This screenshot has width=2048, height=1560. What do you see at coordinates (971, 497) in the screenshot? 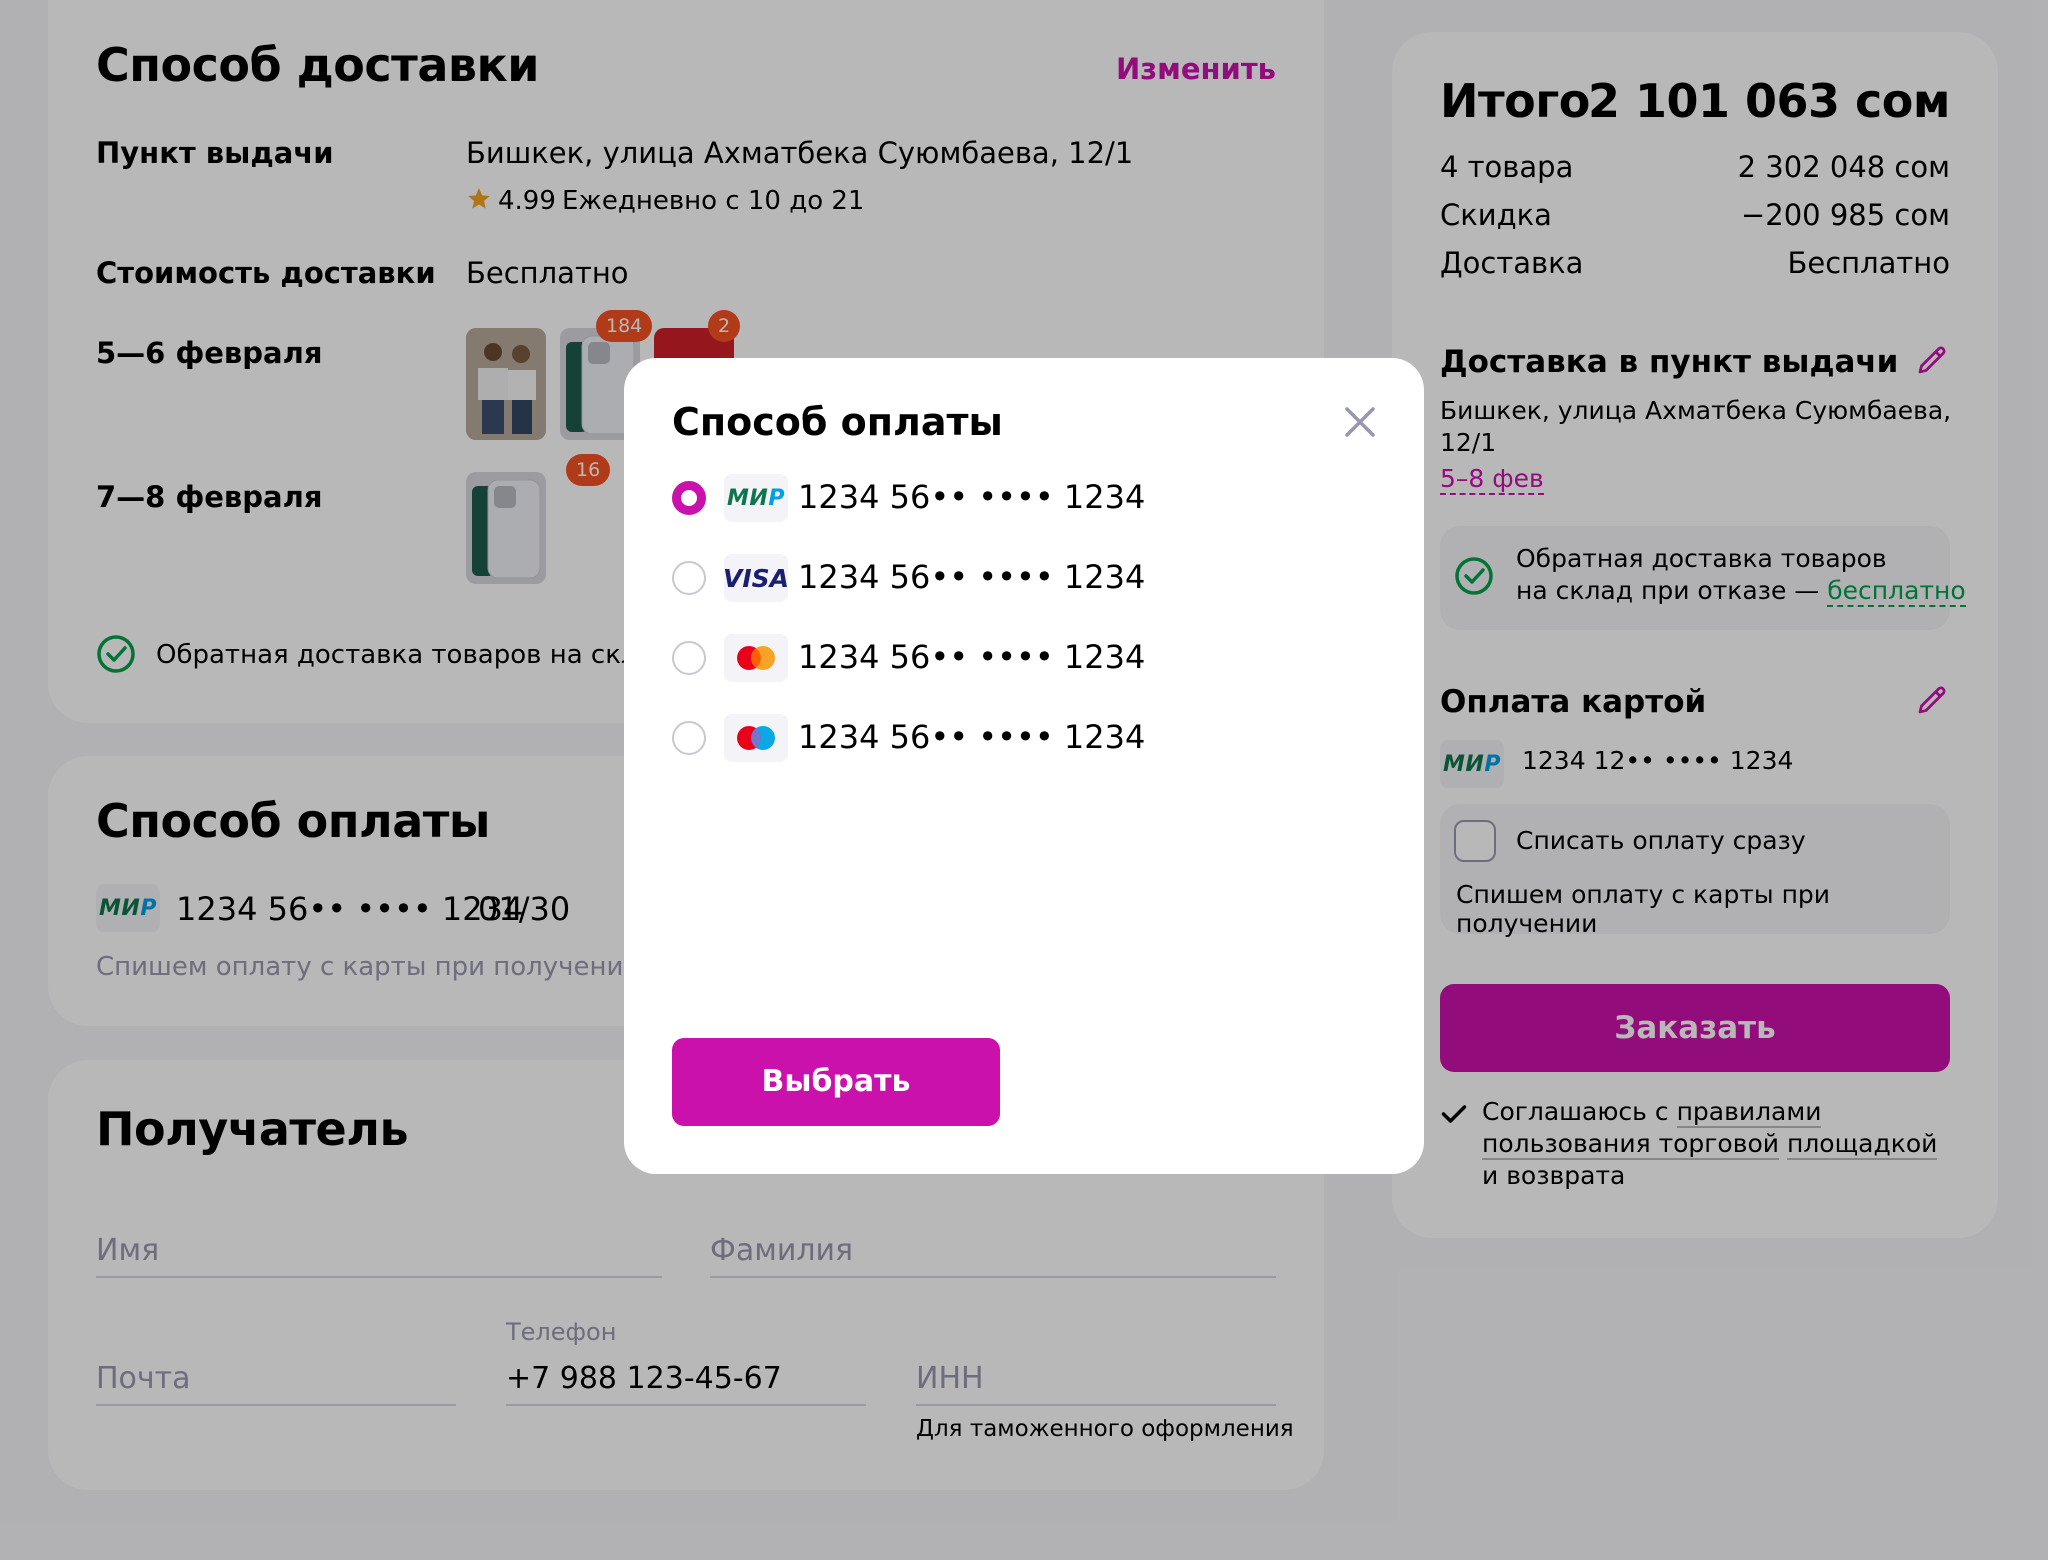
I see `option-mir-number: 1234 56•• •••• 1234` at bounding box center [971, 497].